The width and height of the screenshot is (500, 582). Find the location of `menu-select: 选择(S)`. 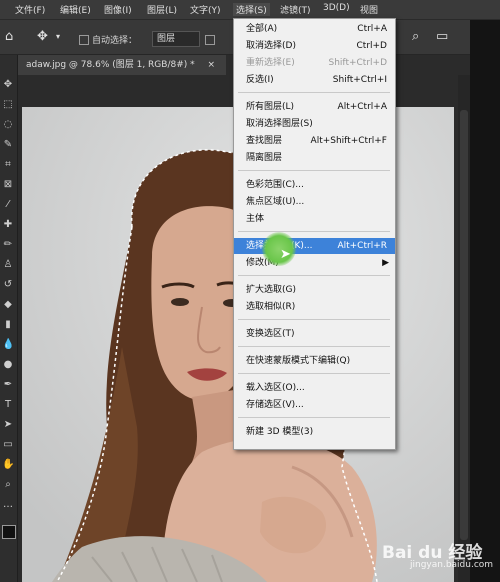

menu-select: 选择(S) is located at coordinates (251, 9).